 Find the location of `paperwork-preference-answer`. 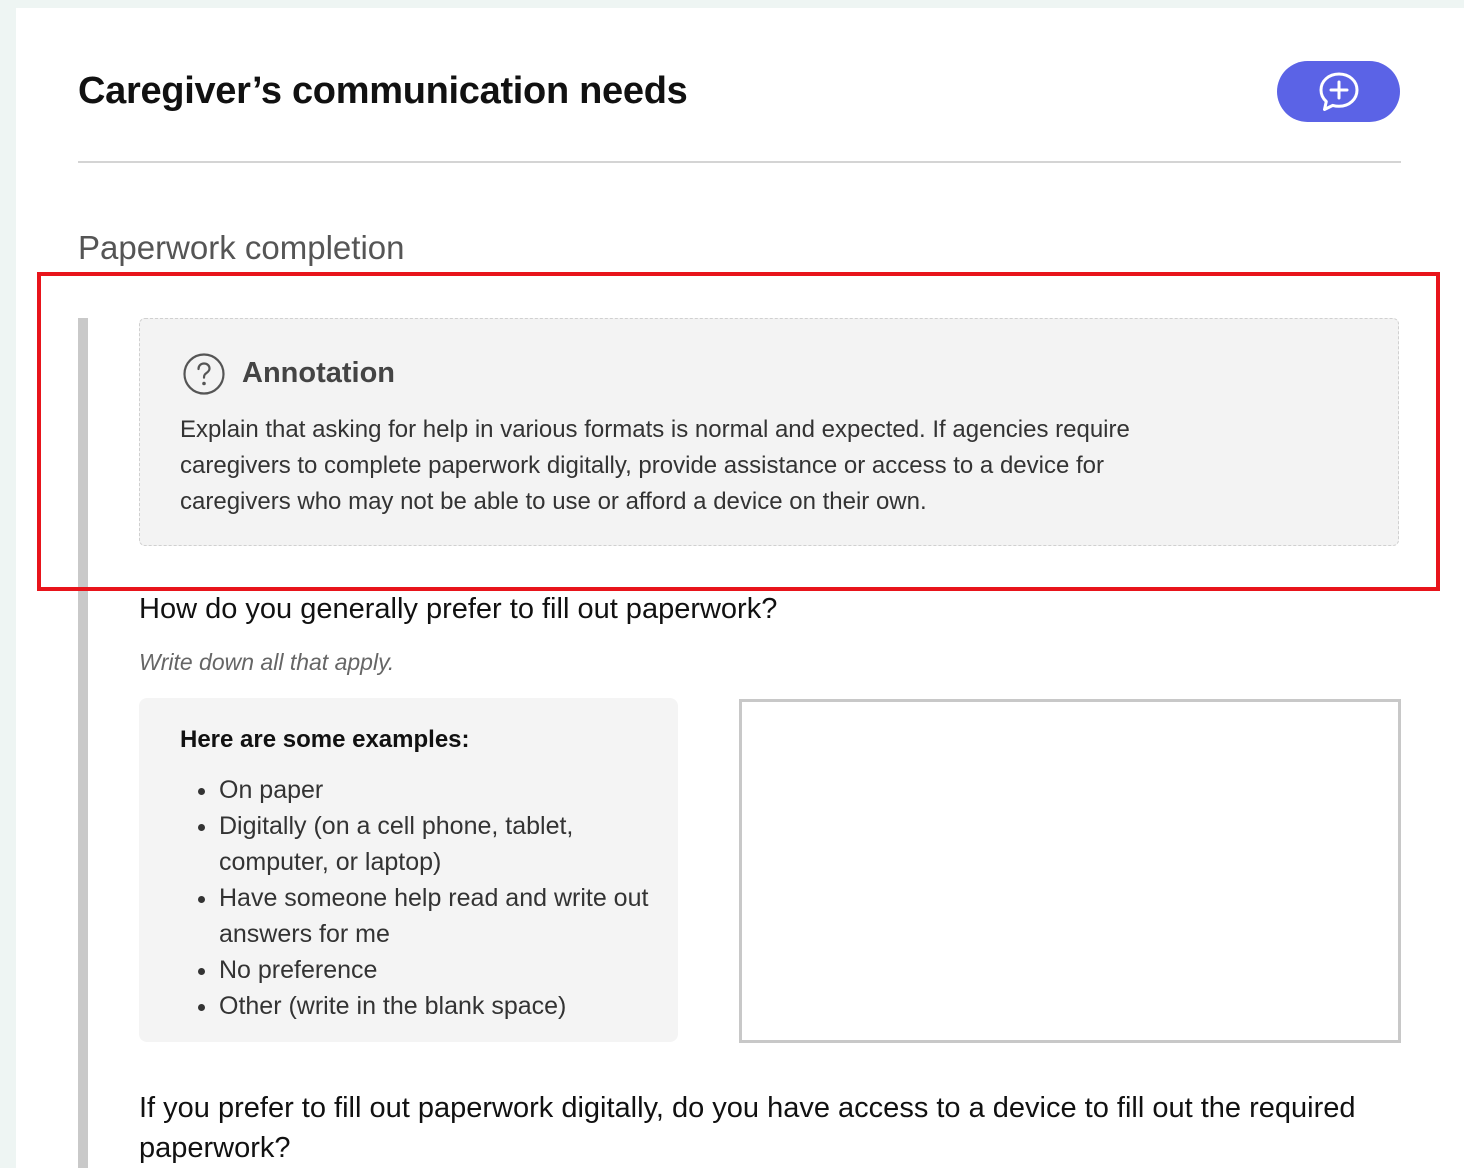

paperwork-preference-answer is located at coordinates (1070, 871).